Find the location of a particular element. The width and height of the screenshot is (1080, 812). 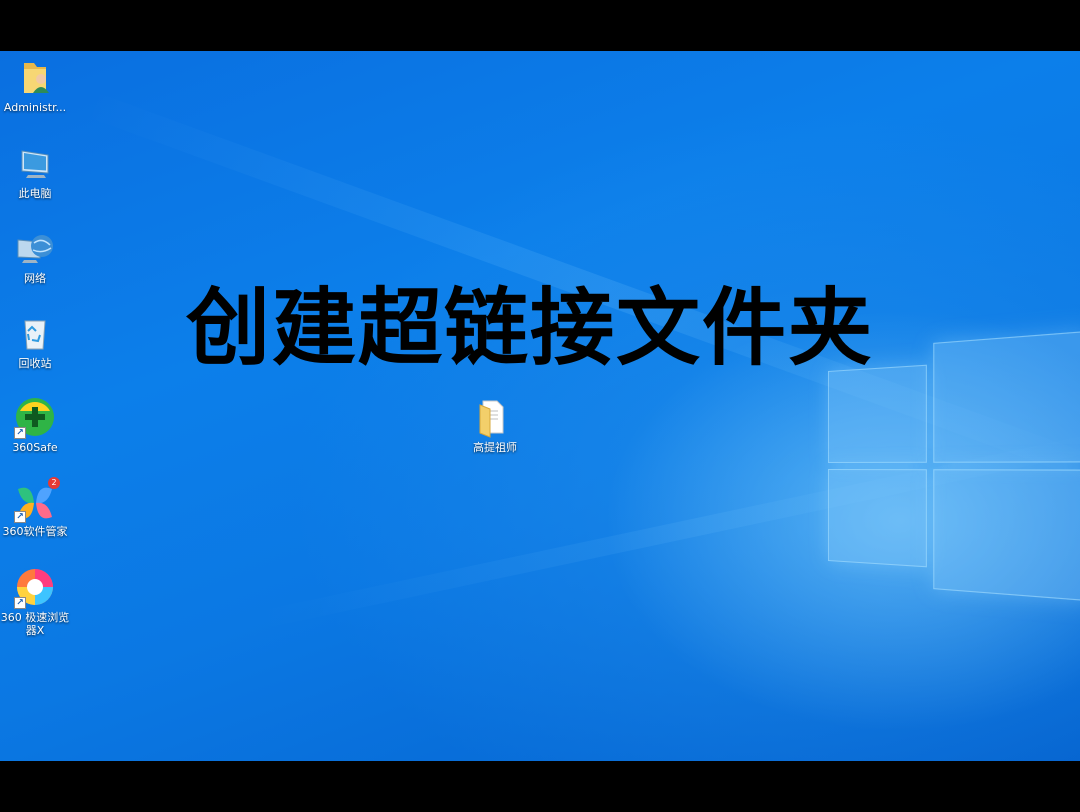

desktop-icon-network: 网络 is located at coordinates (35, 256).